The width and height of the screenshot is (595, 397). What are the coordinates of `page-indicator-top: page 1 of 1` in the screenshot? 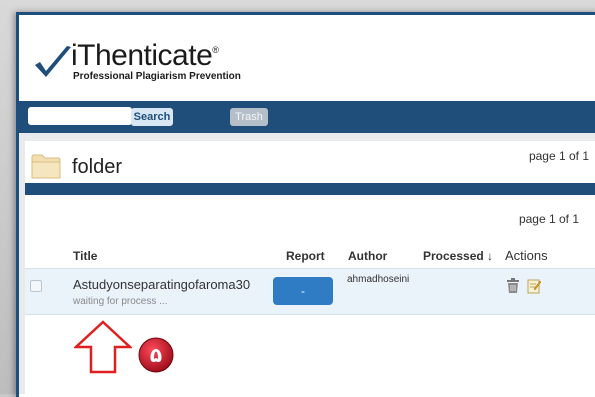 It's located at (558, 156).